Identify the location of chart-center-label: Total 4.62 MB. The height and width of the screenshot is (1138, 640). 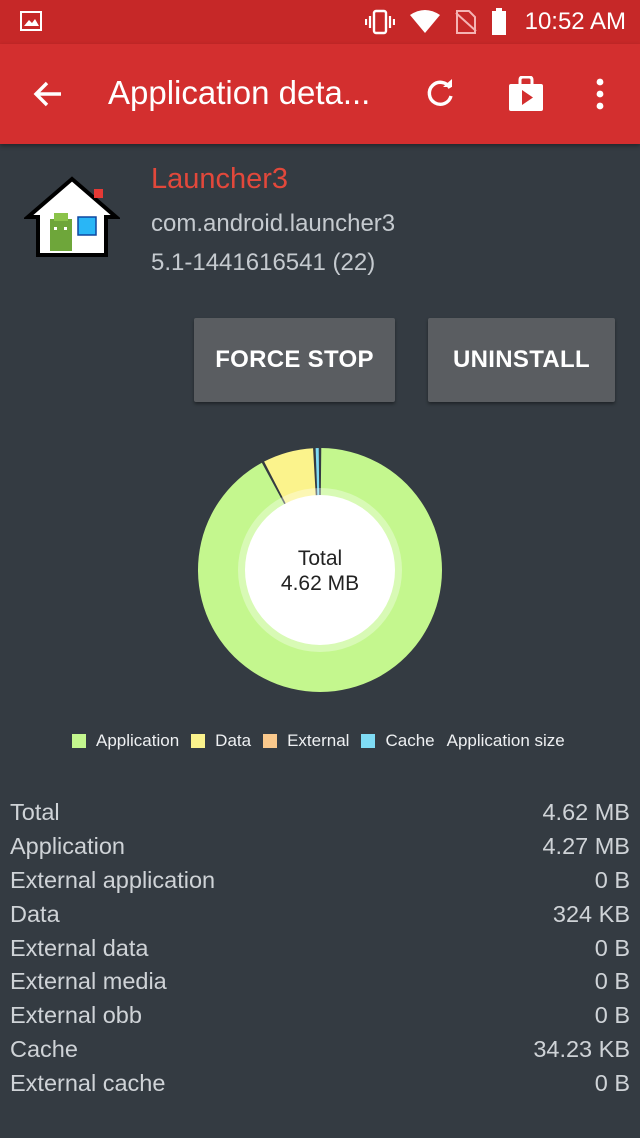
(320, 571).